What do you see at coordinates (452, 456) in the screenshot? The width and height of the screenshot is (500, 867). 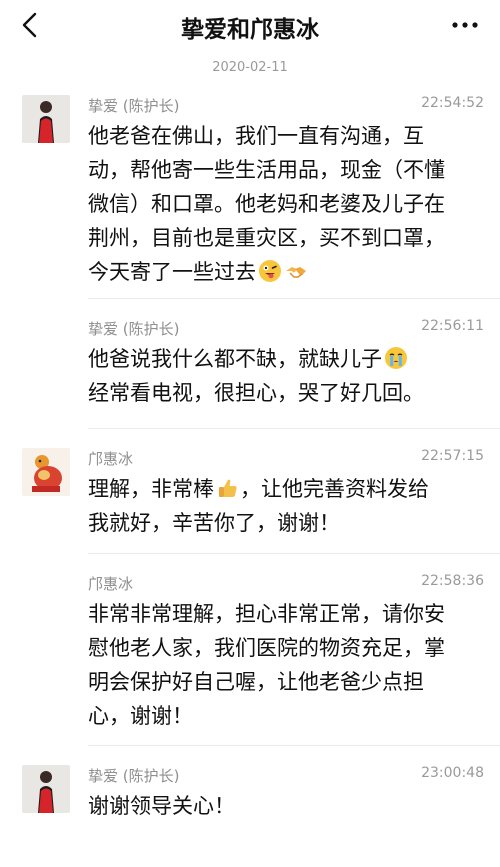 I see `message-time: 22:57:15` at bounding box center [452, 456].